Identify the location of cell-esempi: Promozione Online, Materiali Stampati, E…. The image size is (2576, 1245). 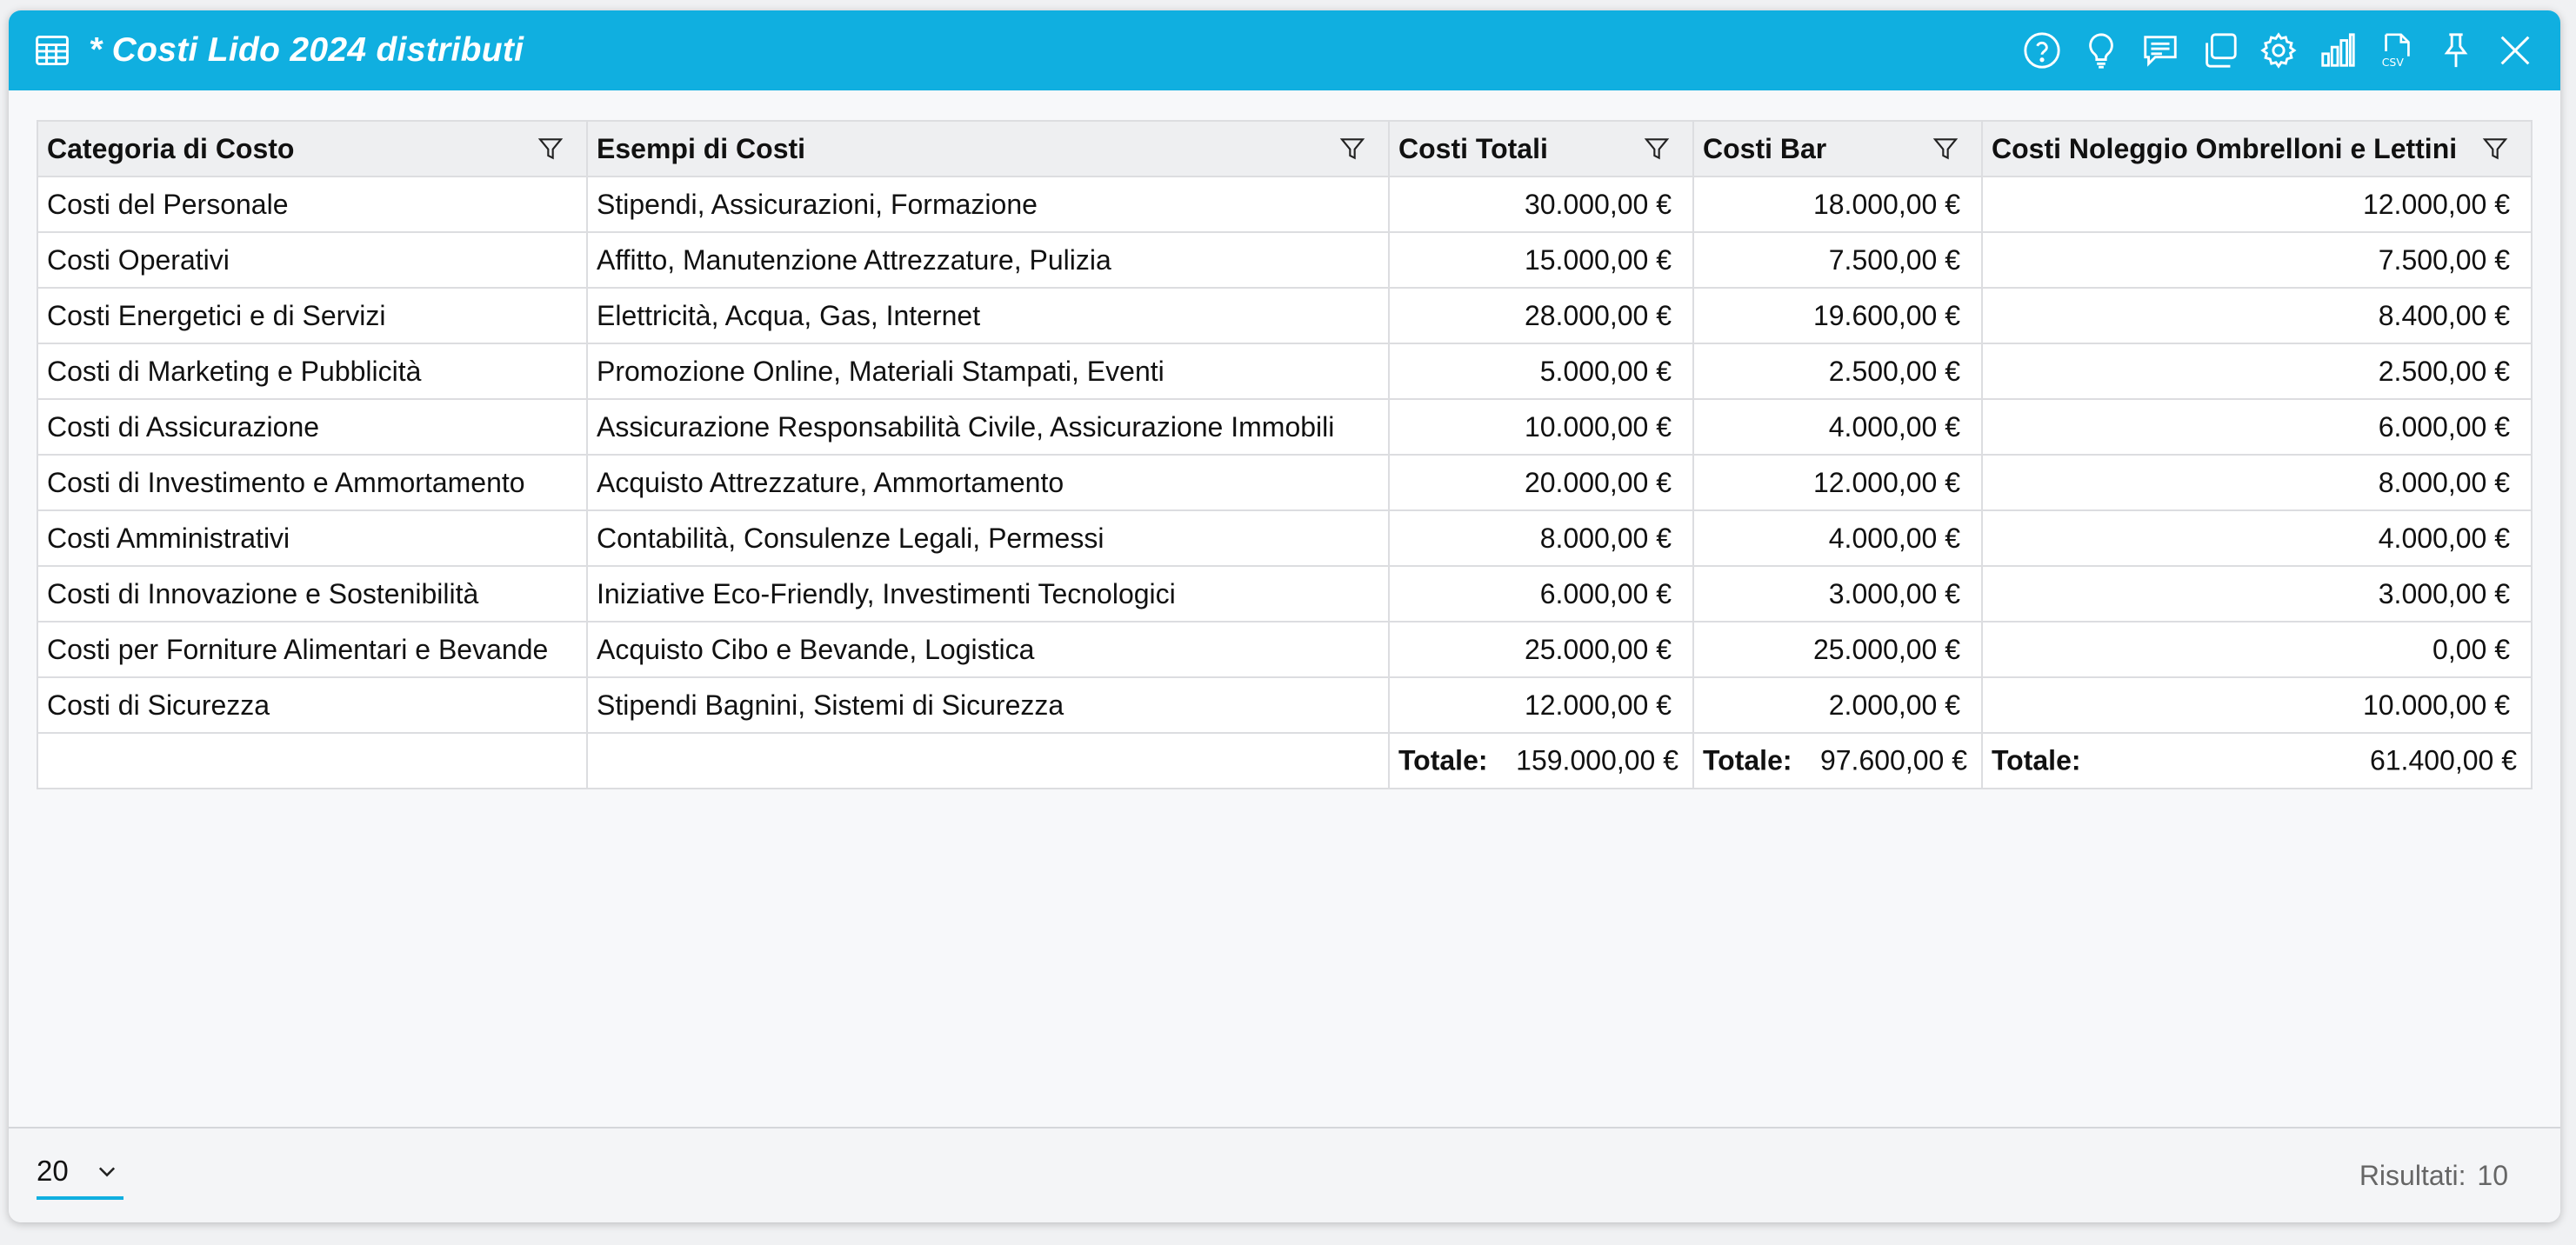
(988, 371).